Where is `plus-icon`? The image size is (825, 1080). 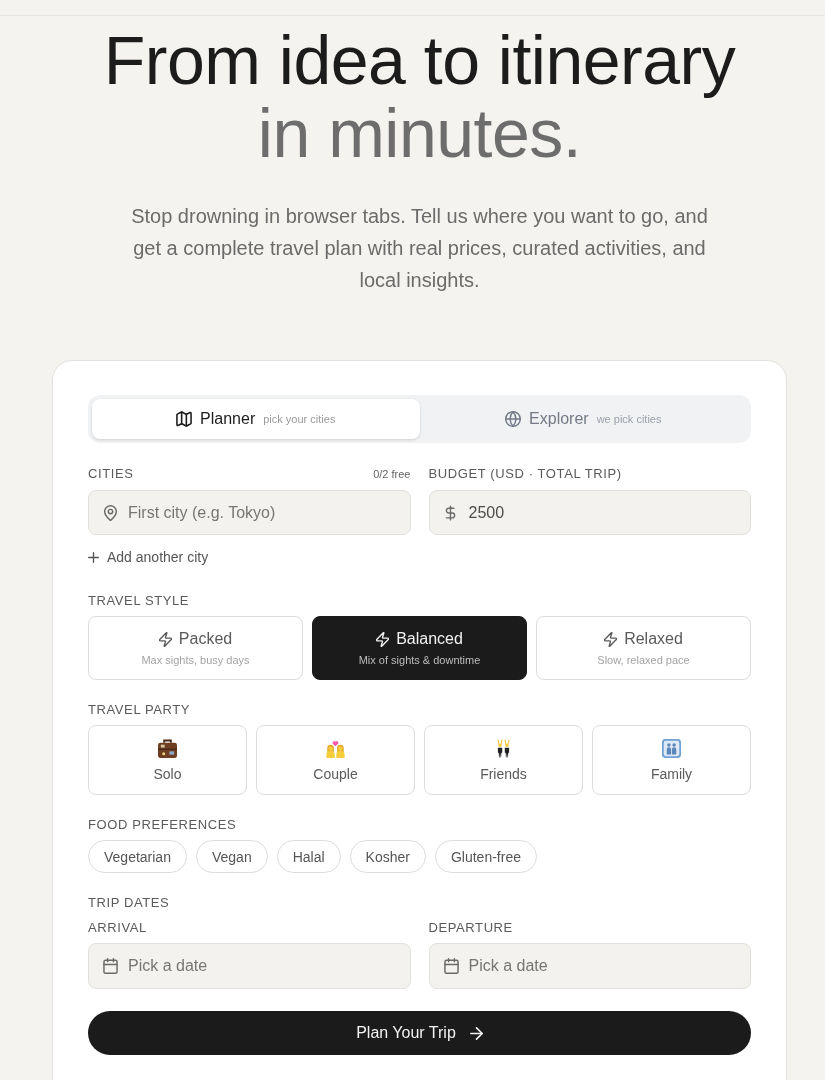
plus-icon is located at coordinates (93, 557).